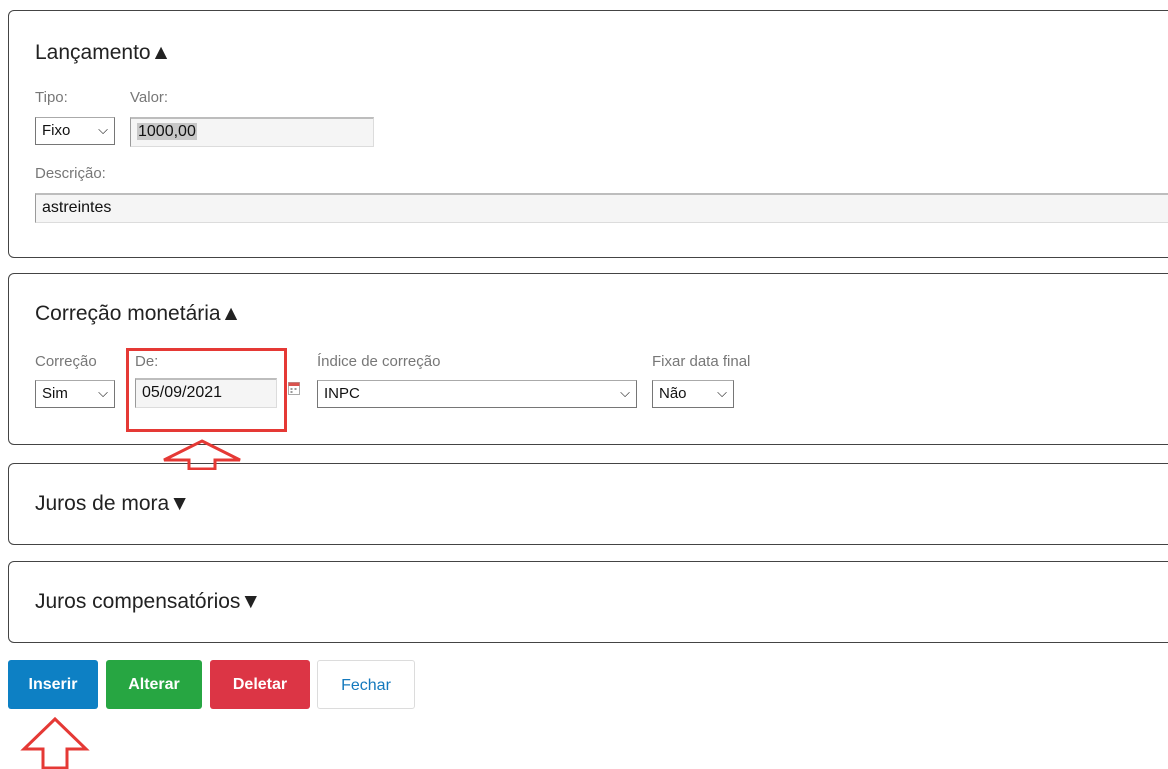  What do you see at coordinates (112, 504) in the screenshot?
I see `juros-mora-toggle: Juros de mora▼` at bounding box center [112, 504].